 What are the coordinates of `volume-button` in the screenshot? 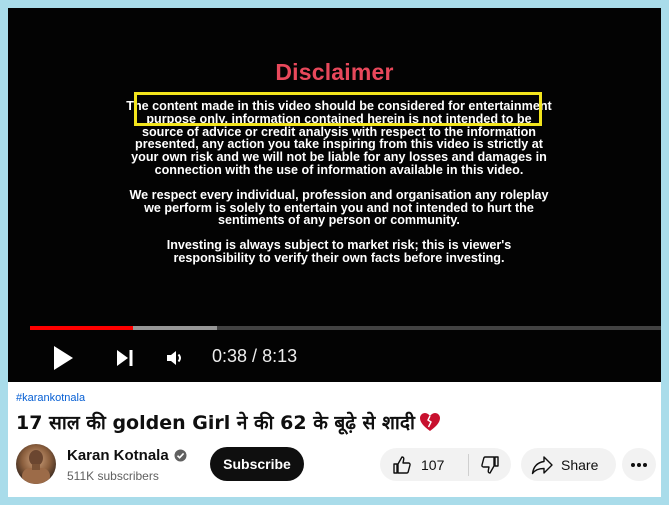 It's located at (175, 358).